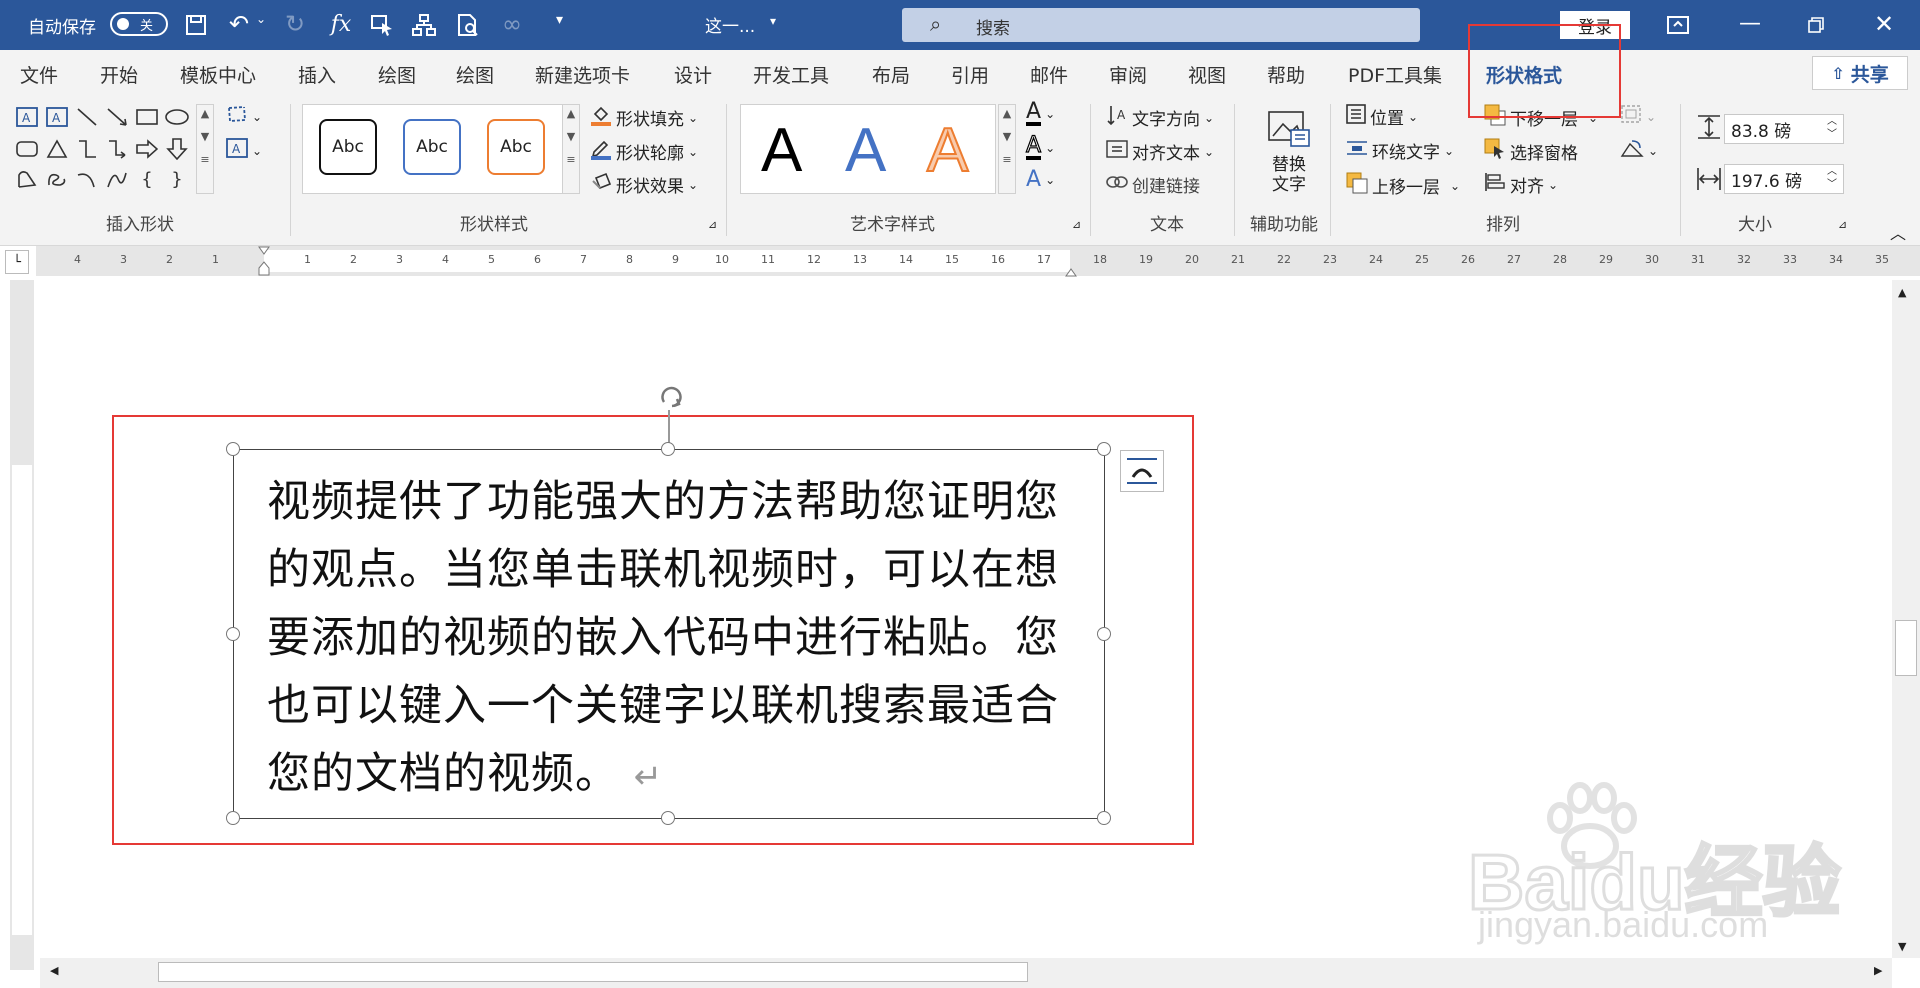 This screenshot has width=1920, height=988. Describe the element at coordinates (424, 25) in the screenshot. I see `hierarchy-icon` at that location.